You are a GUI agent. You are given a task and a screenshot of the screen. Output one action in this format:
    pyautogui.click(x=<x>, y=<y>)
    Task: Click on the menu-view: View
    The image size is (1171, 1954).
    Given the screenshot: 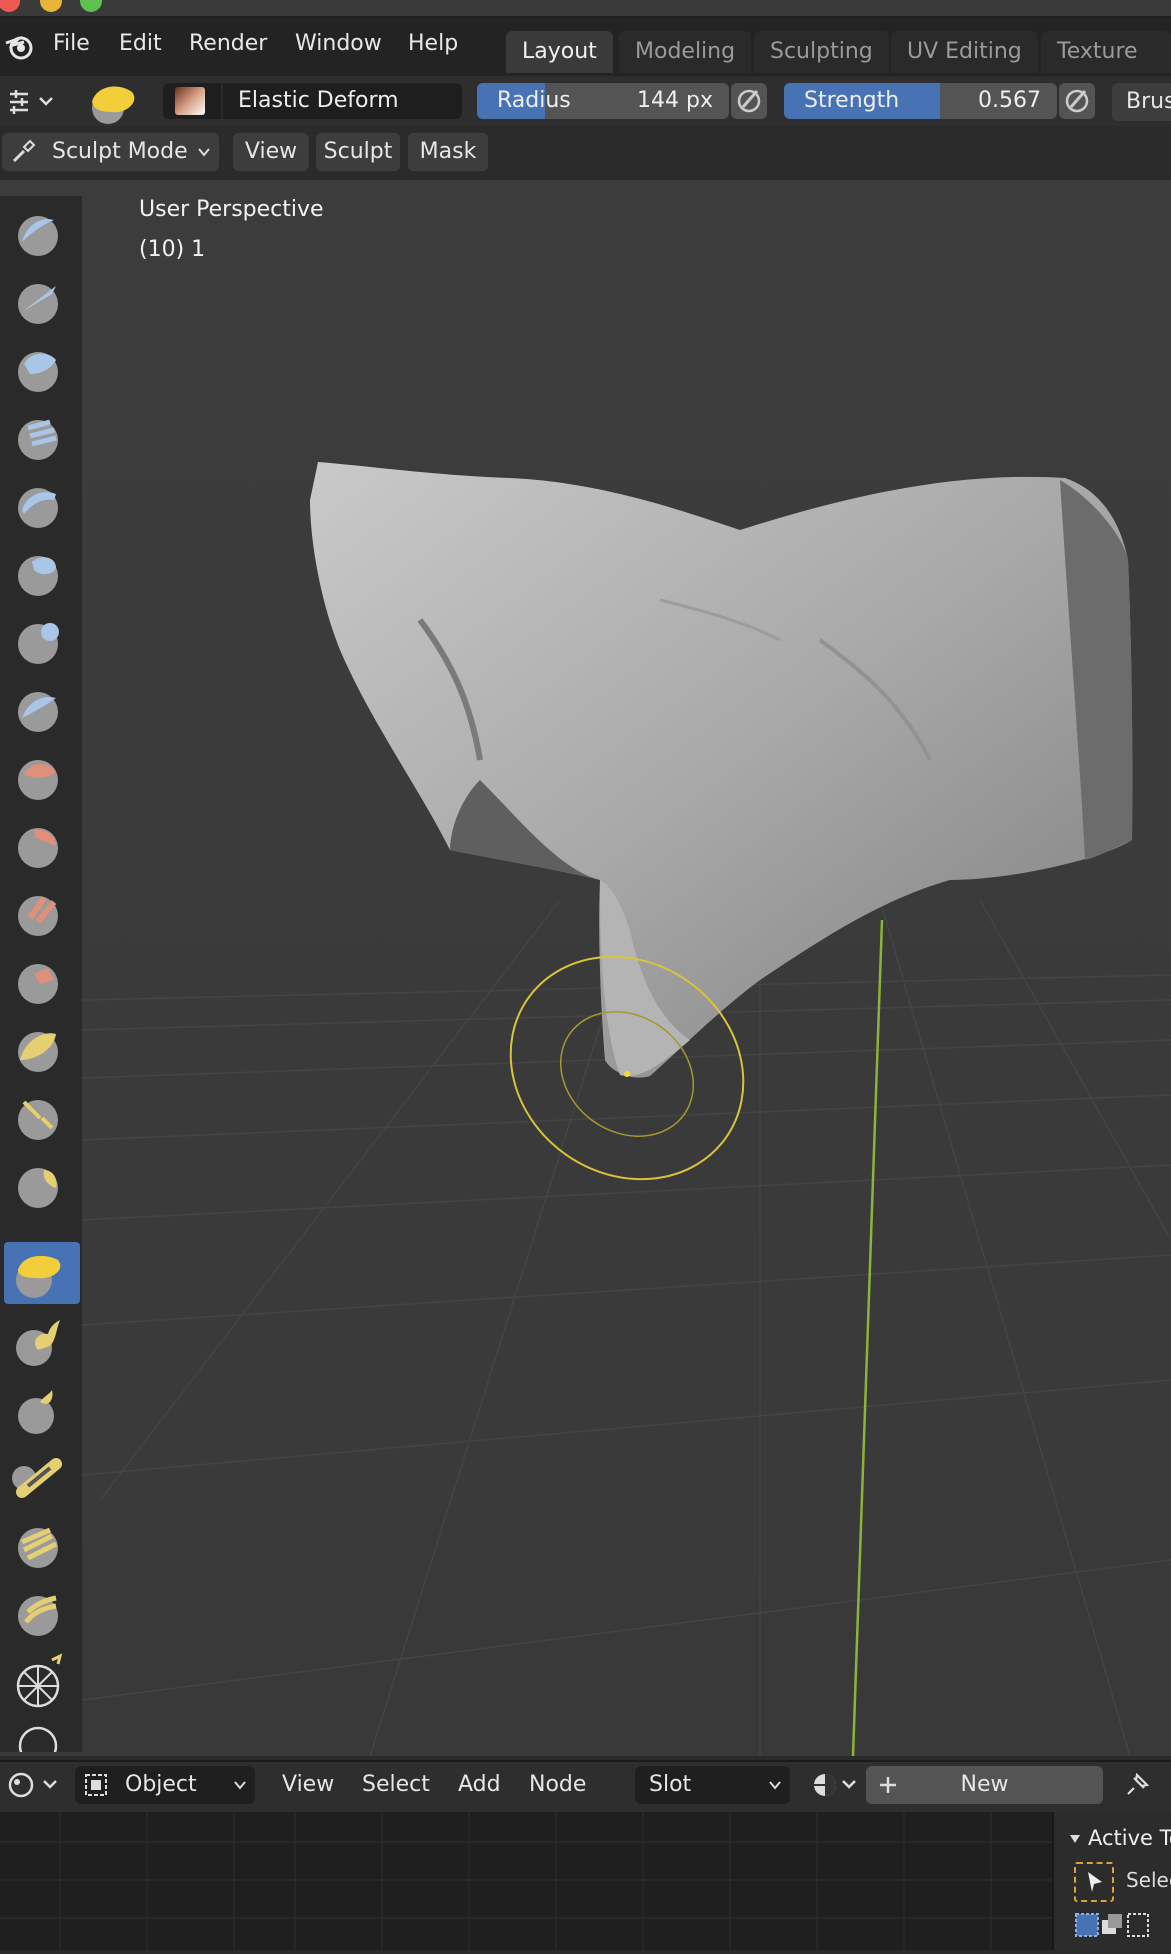 What is the action you would take?
    pyautogui.click(x=271, y=152)
    